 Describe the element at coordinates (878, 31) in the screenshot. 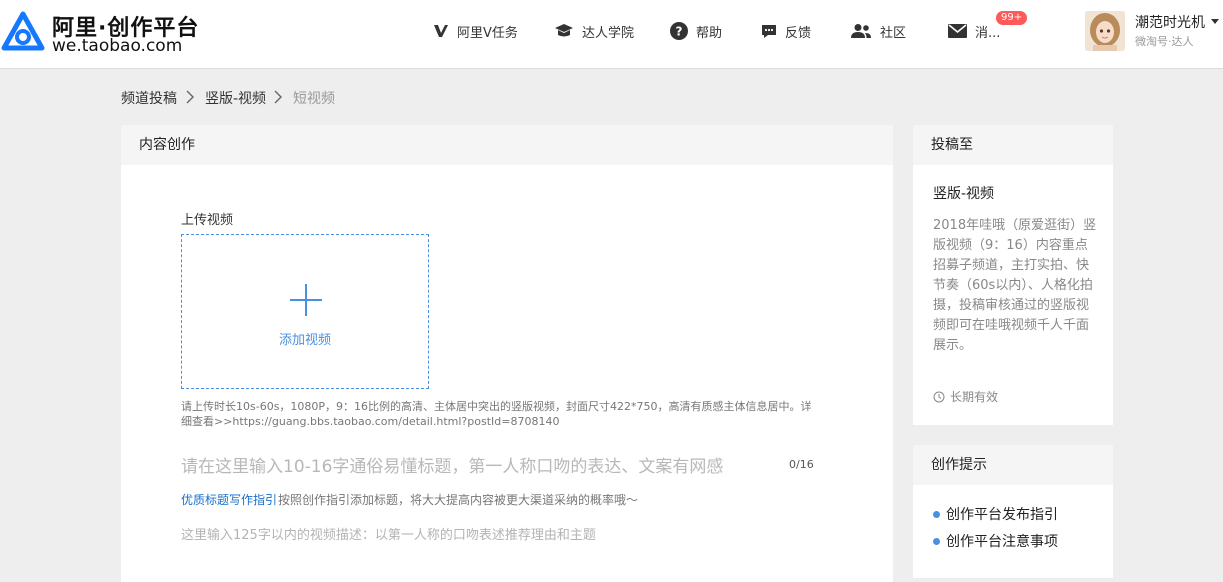

I see `nav-item-community: 社区` at that location.